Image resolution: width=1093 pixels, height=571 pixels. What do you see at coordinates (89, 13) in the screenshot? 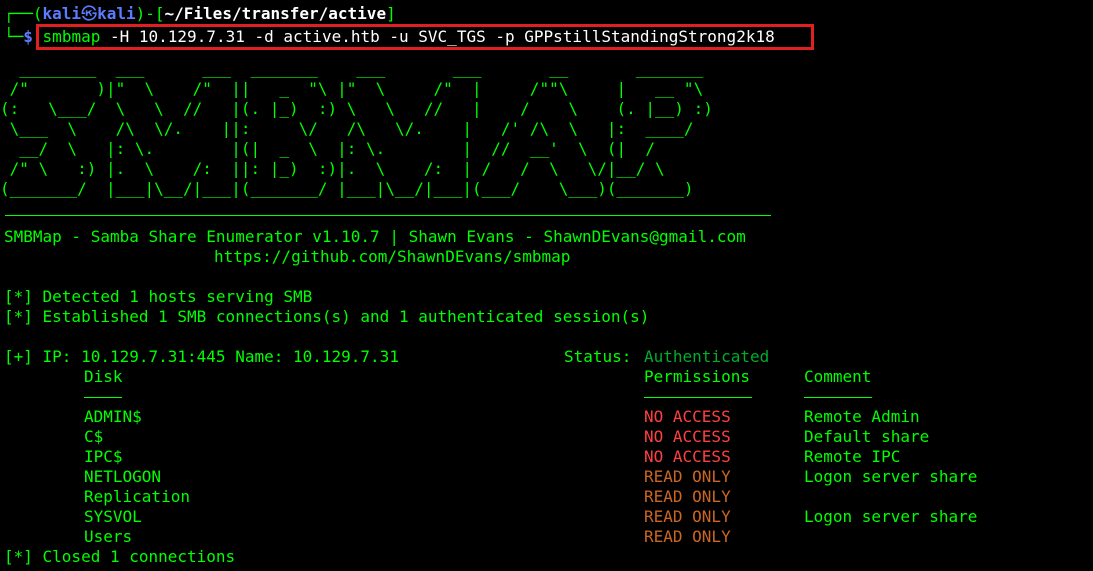
I see `prompt-at-symbol: ㉿` at bounding box center [89, 13].